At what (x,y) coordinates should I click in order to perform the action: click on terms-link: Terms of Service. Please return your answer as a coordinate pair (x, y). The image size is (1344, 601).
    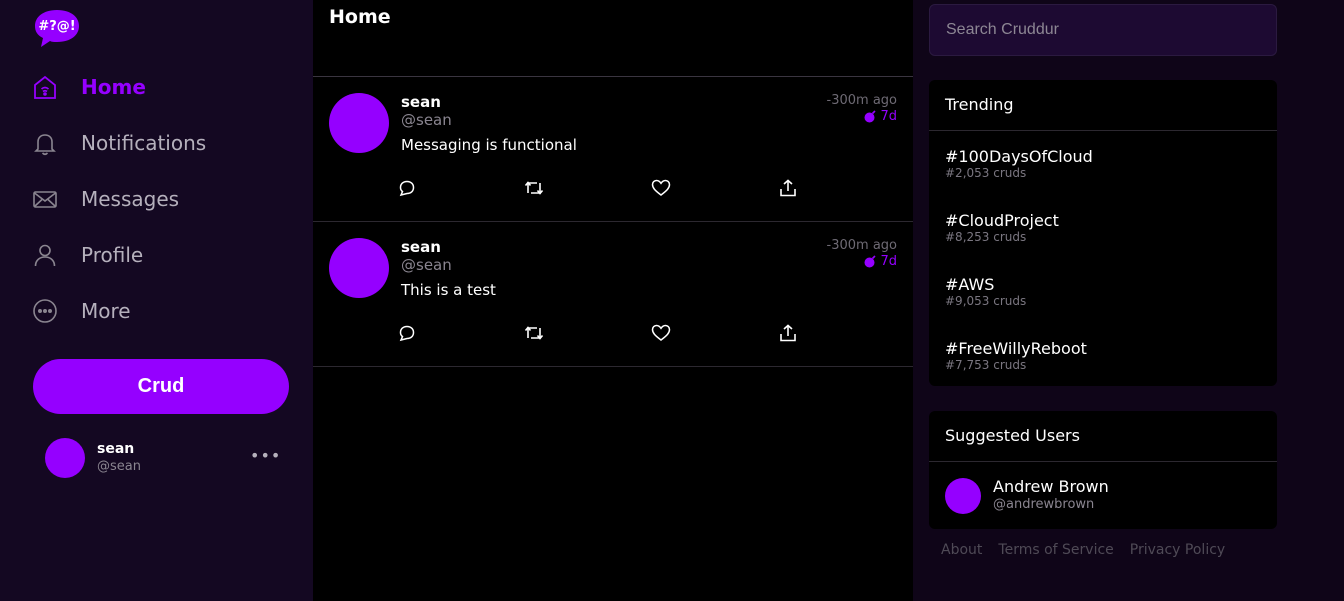
    Looking at the image, I should click on (1055, 550).